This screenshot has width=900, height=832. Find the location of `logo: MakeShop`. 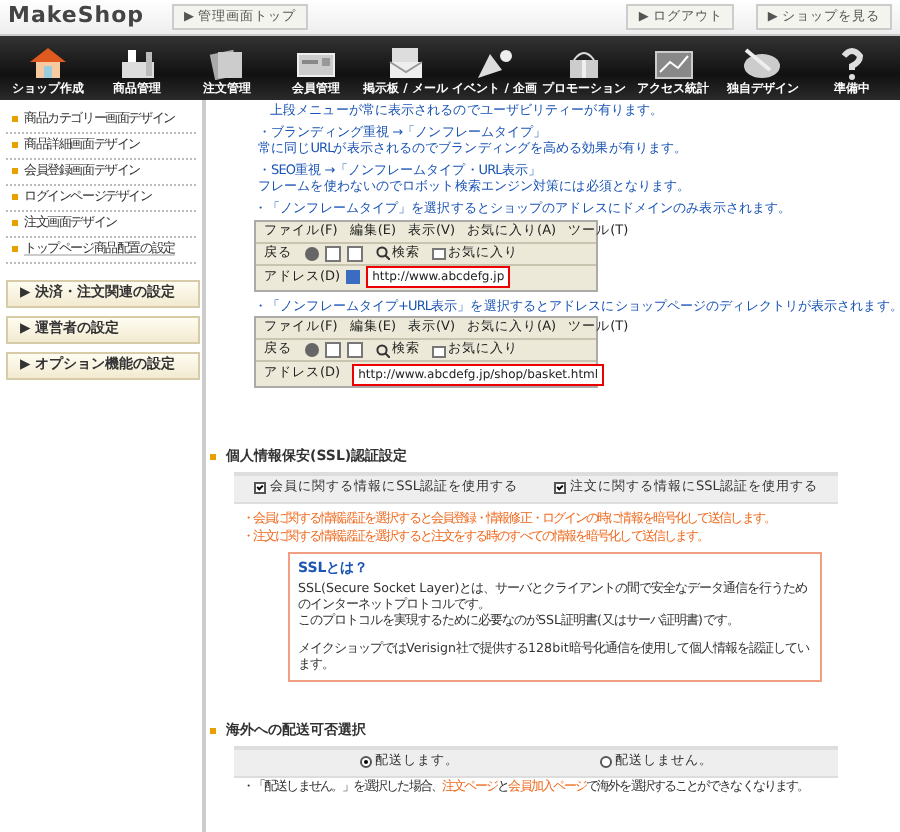

logo: MakeShop is located at coordinates (76, 17).